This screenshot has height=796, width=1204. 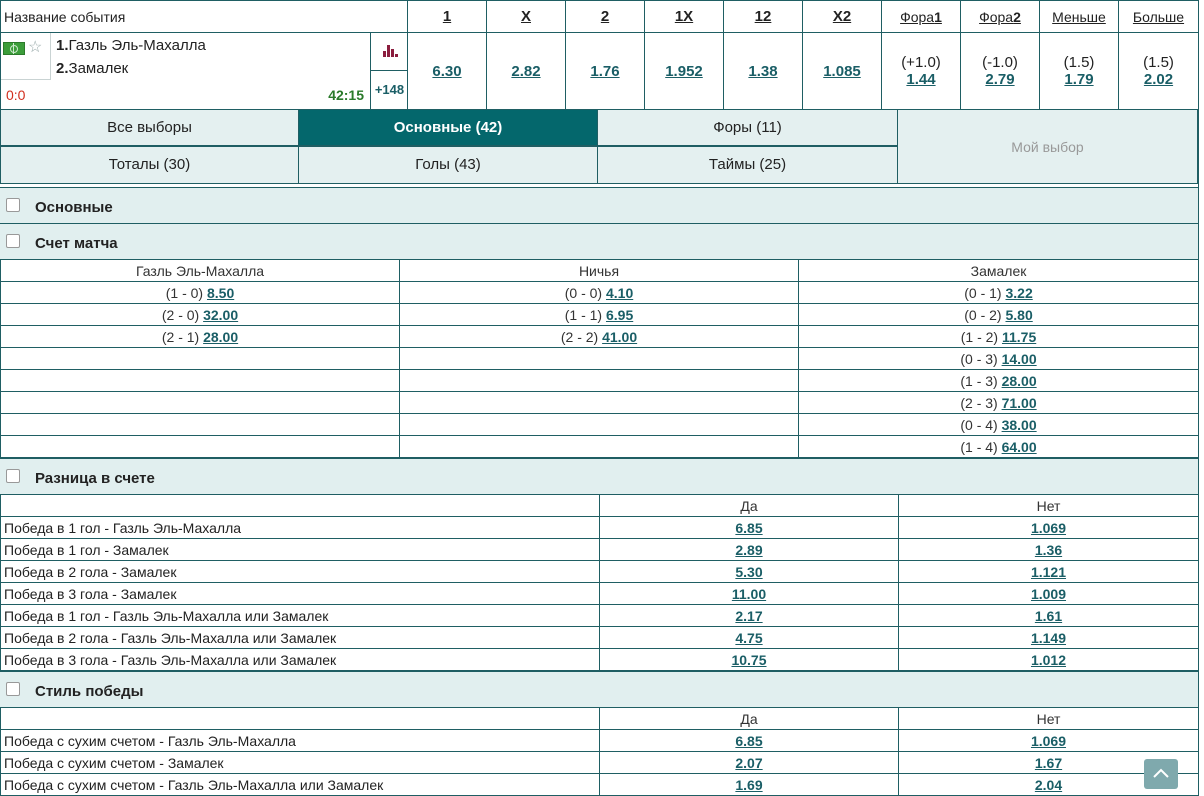 I want to click on odd-x2: 1.085, so click(x=842, y=71).